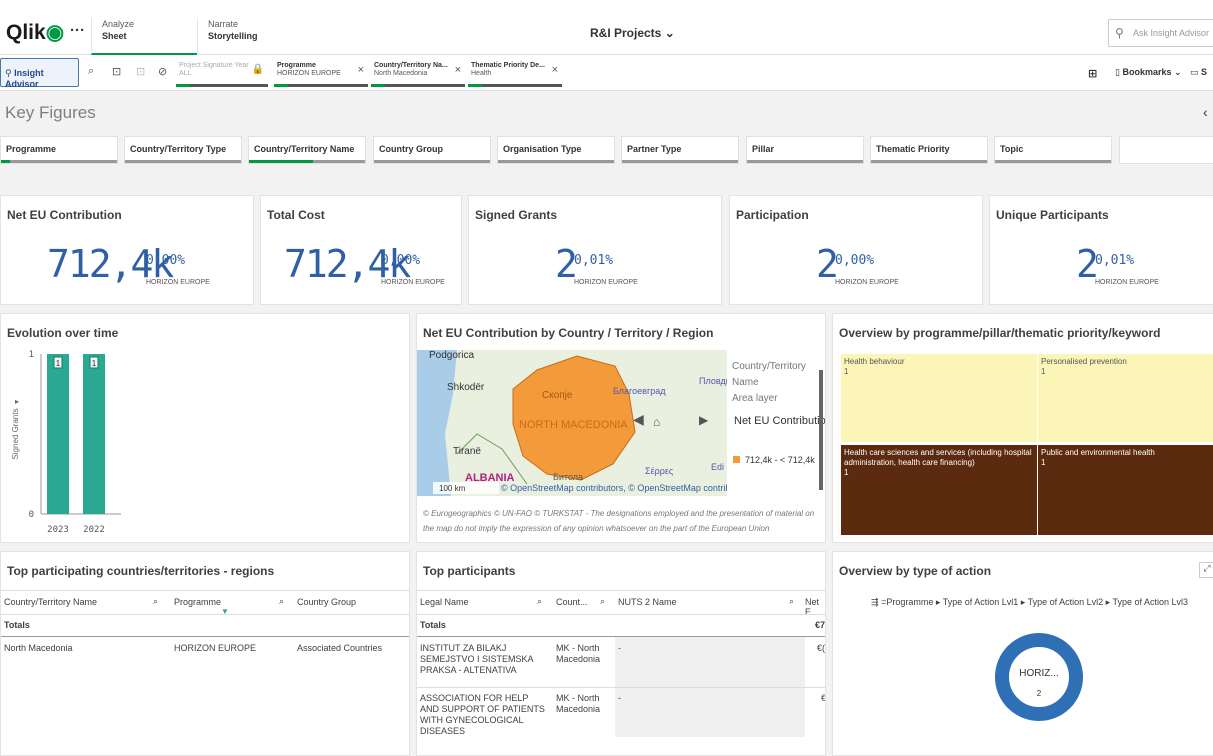  What do you see at coordinates (1205, 112) in the screenshot?
I see `chevron-left-icon: ‹` at bounding box center [1205, 112].